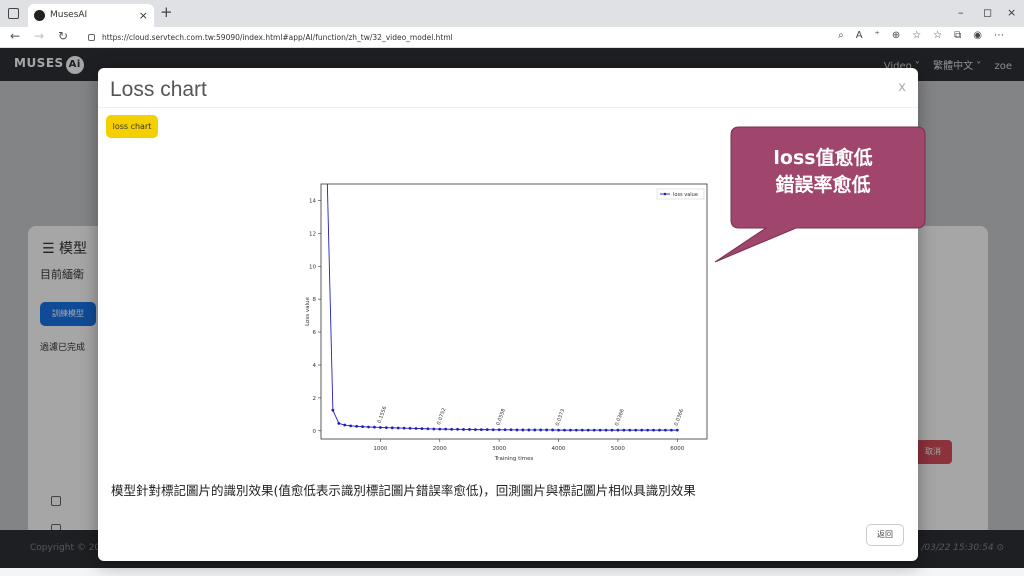 The width and height of the screenshot is (1024, 576). Describe the element at coordinates (315, 399) in the screenshot. I see `y-tick-label: 2` at that location.